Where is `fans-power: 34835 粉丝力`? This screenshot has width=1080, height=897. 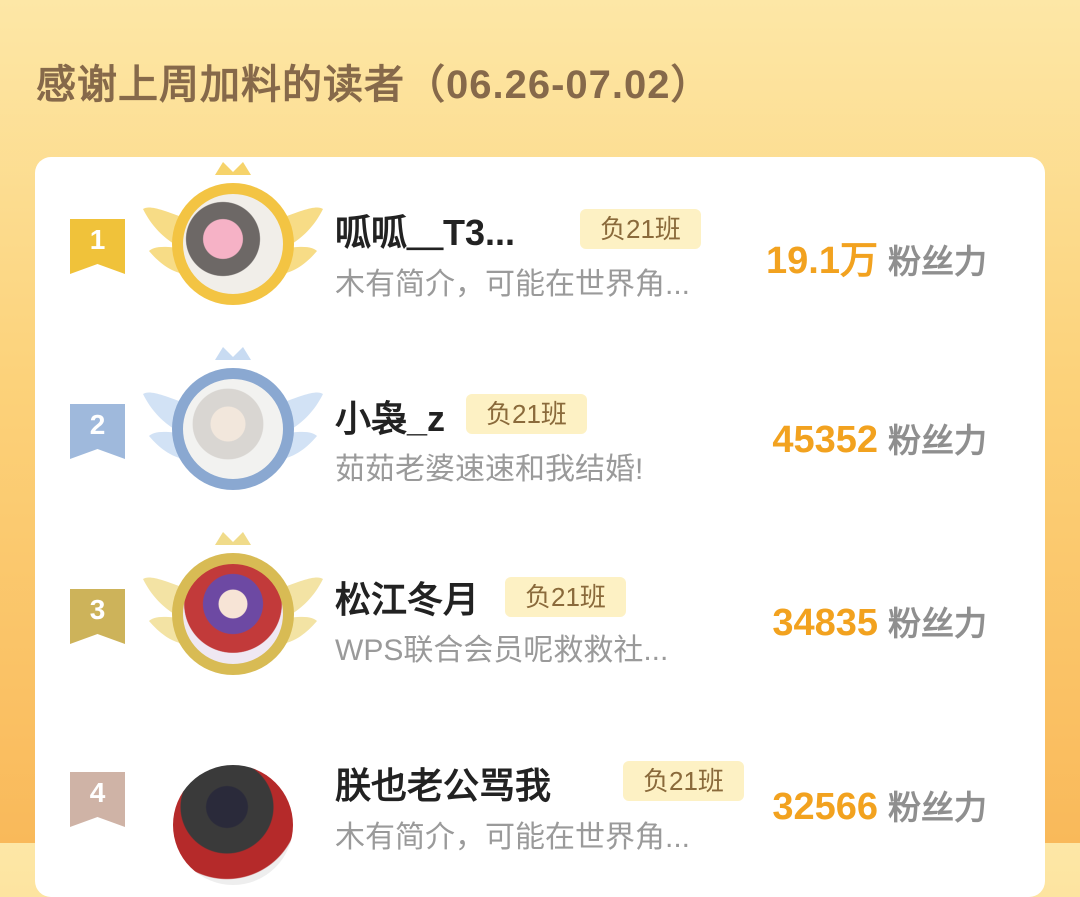 fans-power: 34835 粉丝力 is located at coordinates (879, 621).